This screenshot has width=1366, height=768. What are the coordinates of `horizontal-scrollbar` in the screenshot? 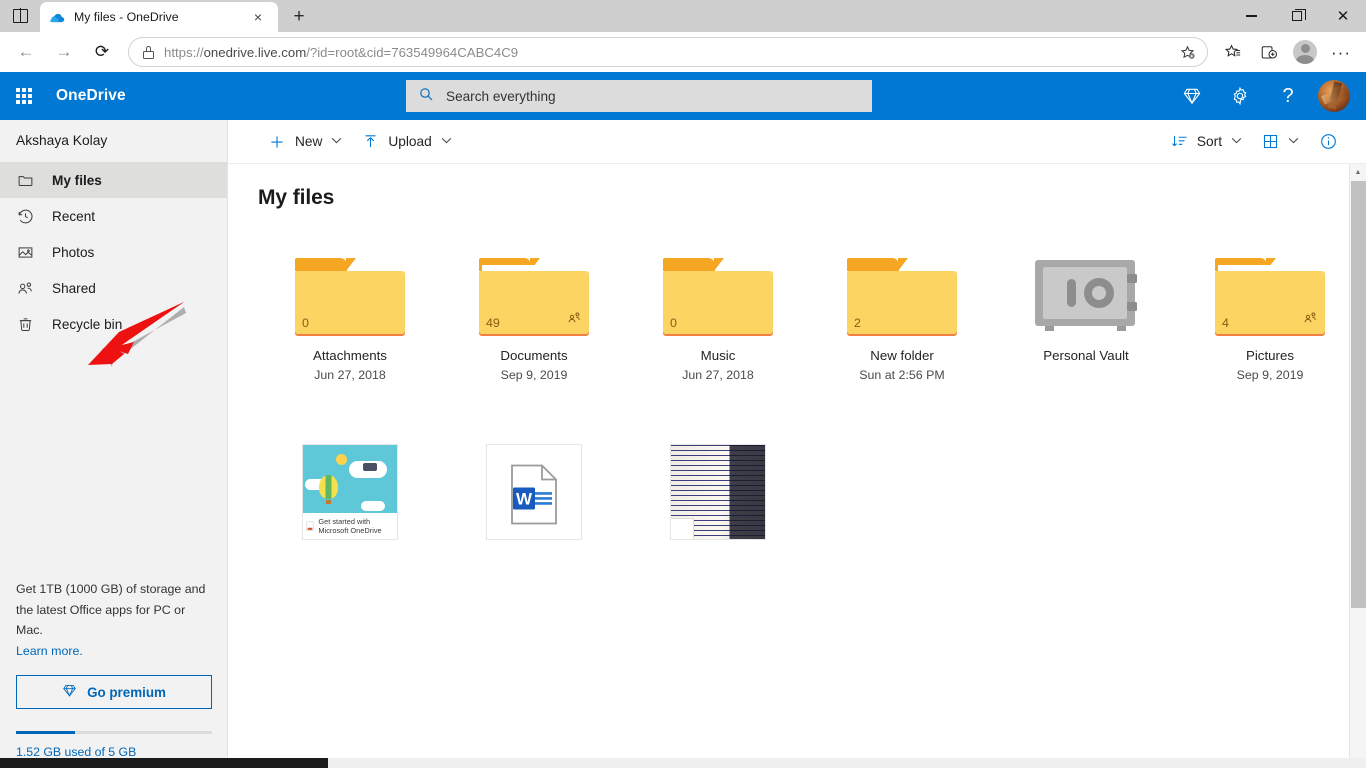 It's located at (683, 763).